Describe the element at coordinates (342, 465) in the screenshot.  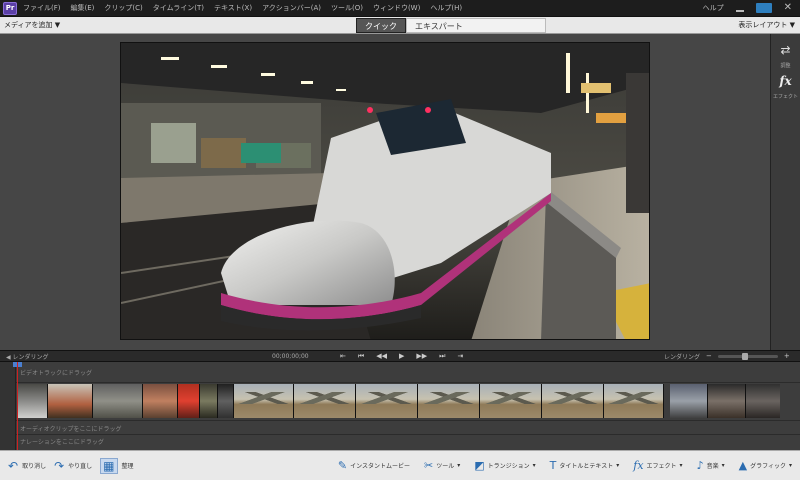
I see `instant-movie-icon: ✎` at that location.